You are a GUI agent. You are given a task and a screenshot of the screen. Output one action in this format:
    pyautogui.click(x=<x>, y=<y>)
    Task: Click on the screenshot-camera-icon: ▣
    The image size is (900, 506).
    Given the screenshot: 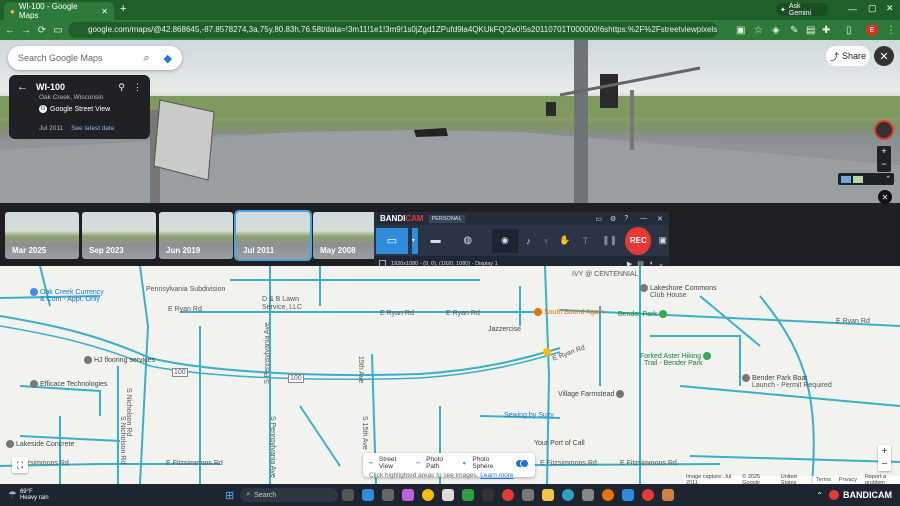 What is the action you would take?
    pyautogui.click(x=662, y=240)
    